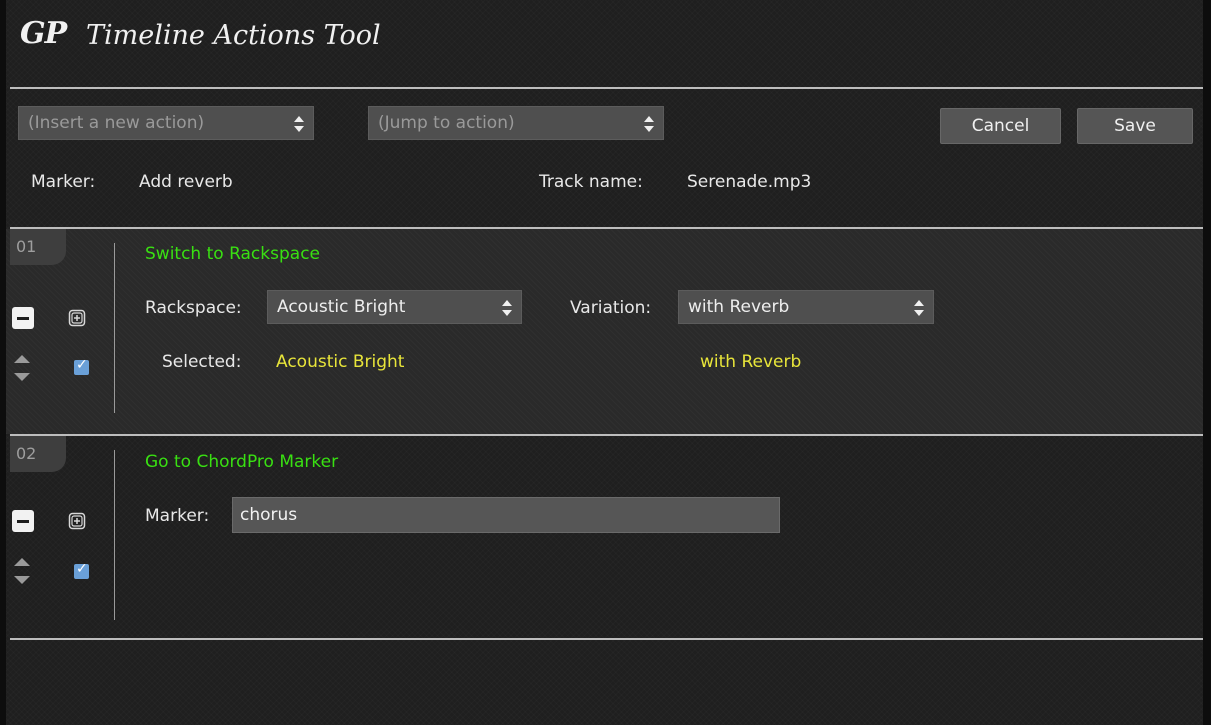  I want to click on gp-logo: GP, so click(43, 33).